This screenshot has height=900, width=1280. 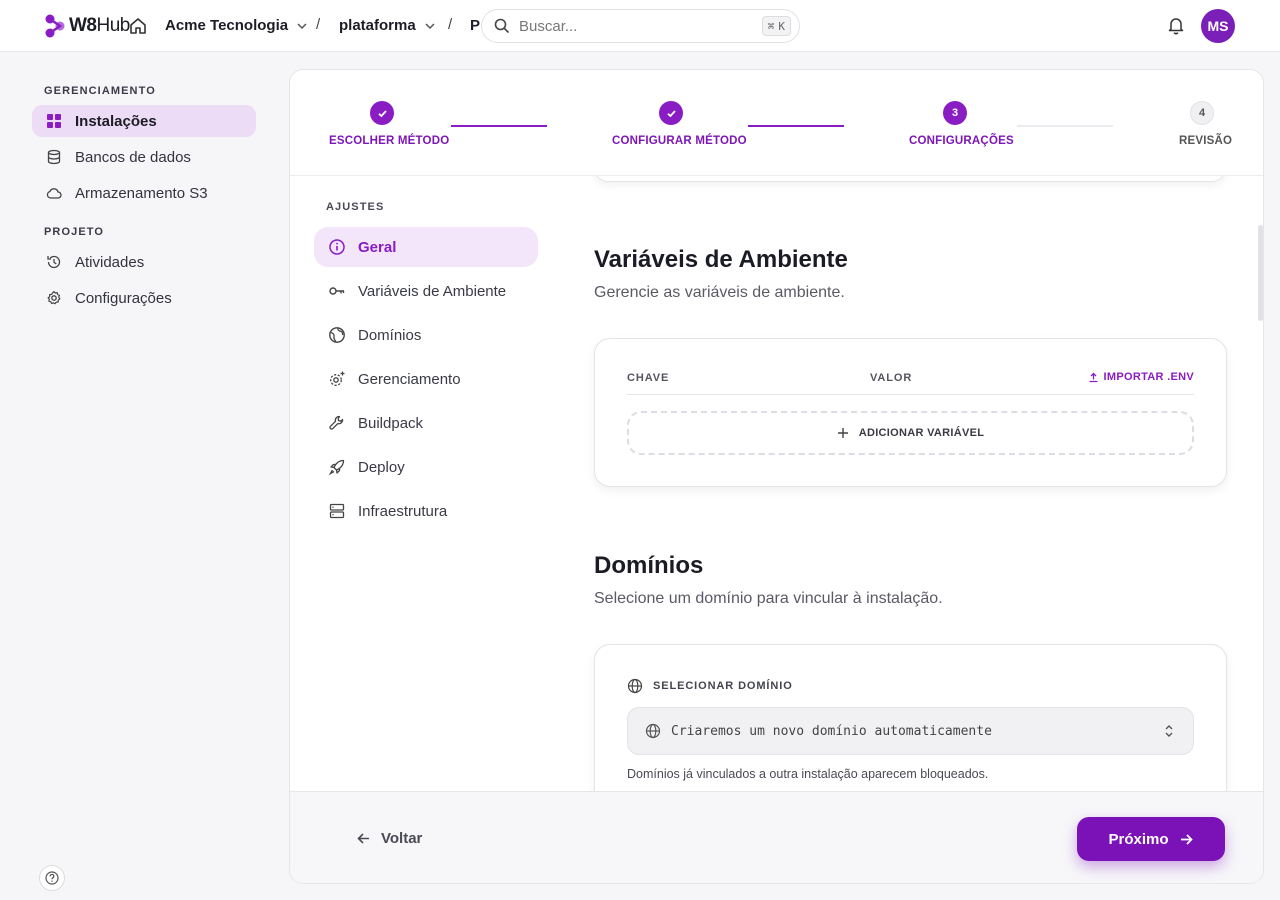 I want to click on chevron-up-down-icon, so click(x=1169, y=731).